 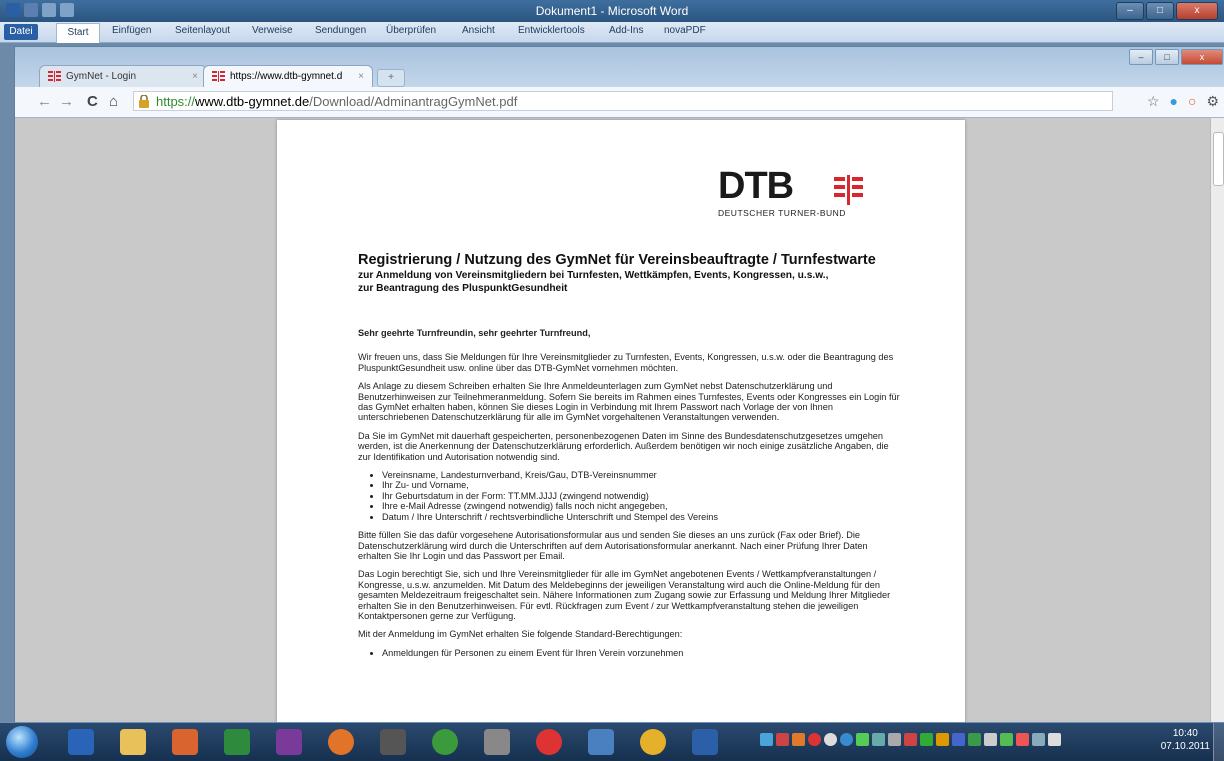 I want to click on chrome-minimize-button: –, so click(x=1141, y=57).